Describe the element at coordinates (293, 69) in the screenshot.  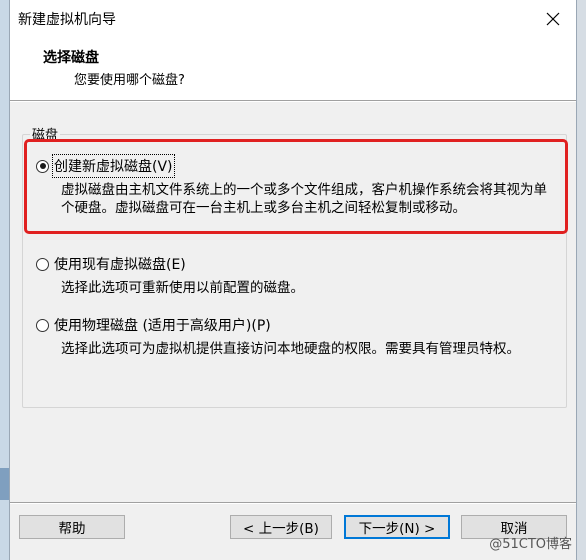
I see `wizard-header: 选择磁盘 您要使用哪个磁盘?` at that location.